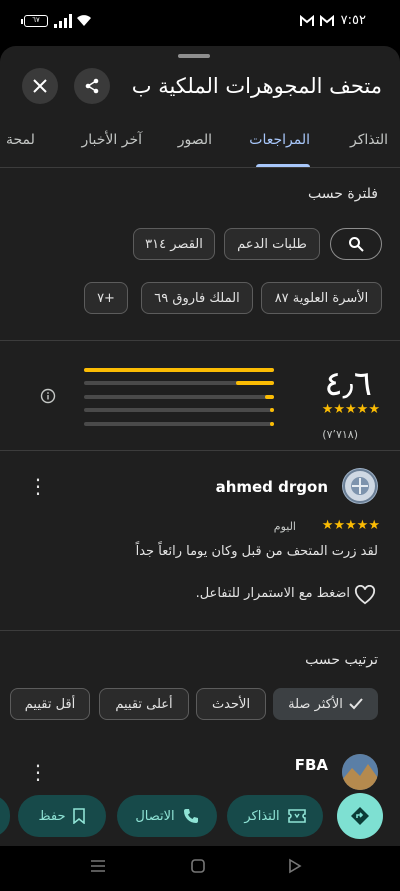  Describe the element at coordinates (34, 21) in the screenshot. I see `battery-icon: ٦٧` at that location.